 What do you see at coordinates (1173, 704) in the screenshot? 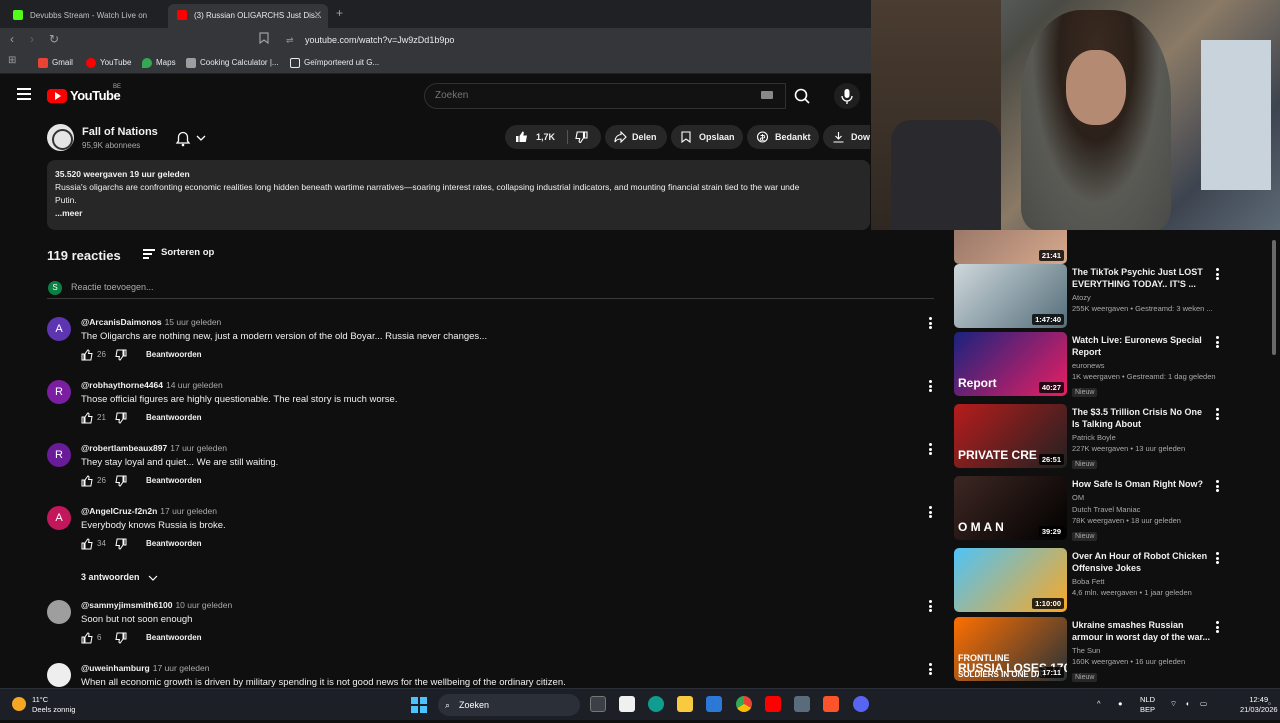
I see `wifi-icon: ⌔` at bounding box center [1173, 704].